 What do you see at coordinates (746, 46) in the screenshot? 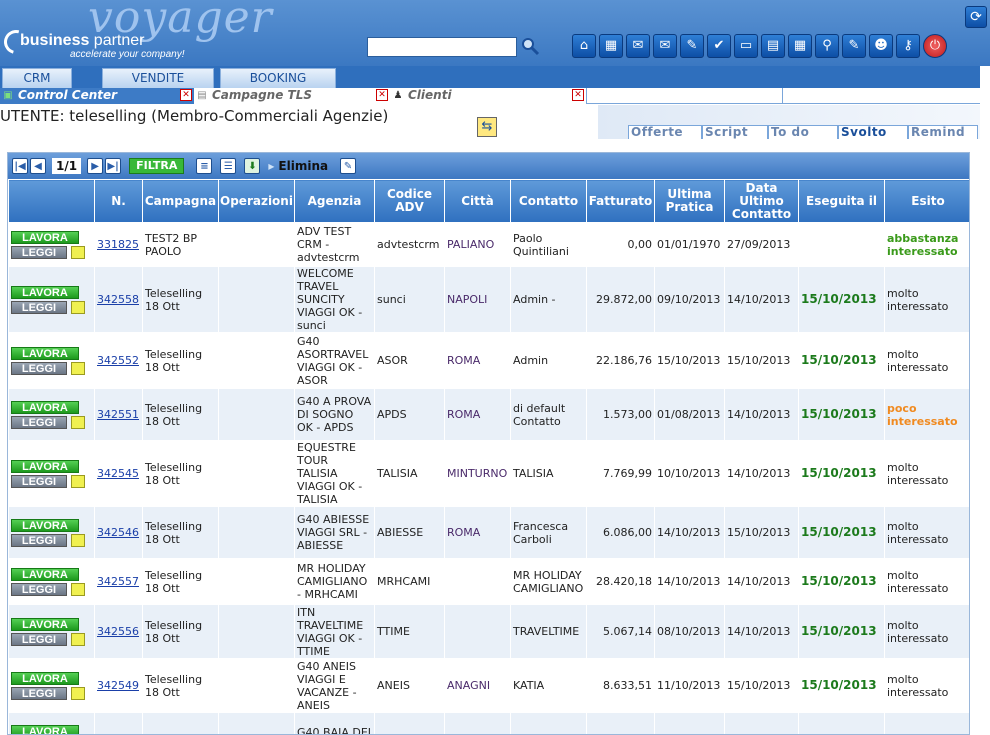
I see `briefcase-icon: ▭` at bounding box center [746, 46].